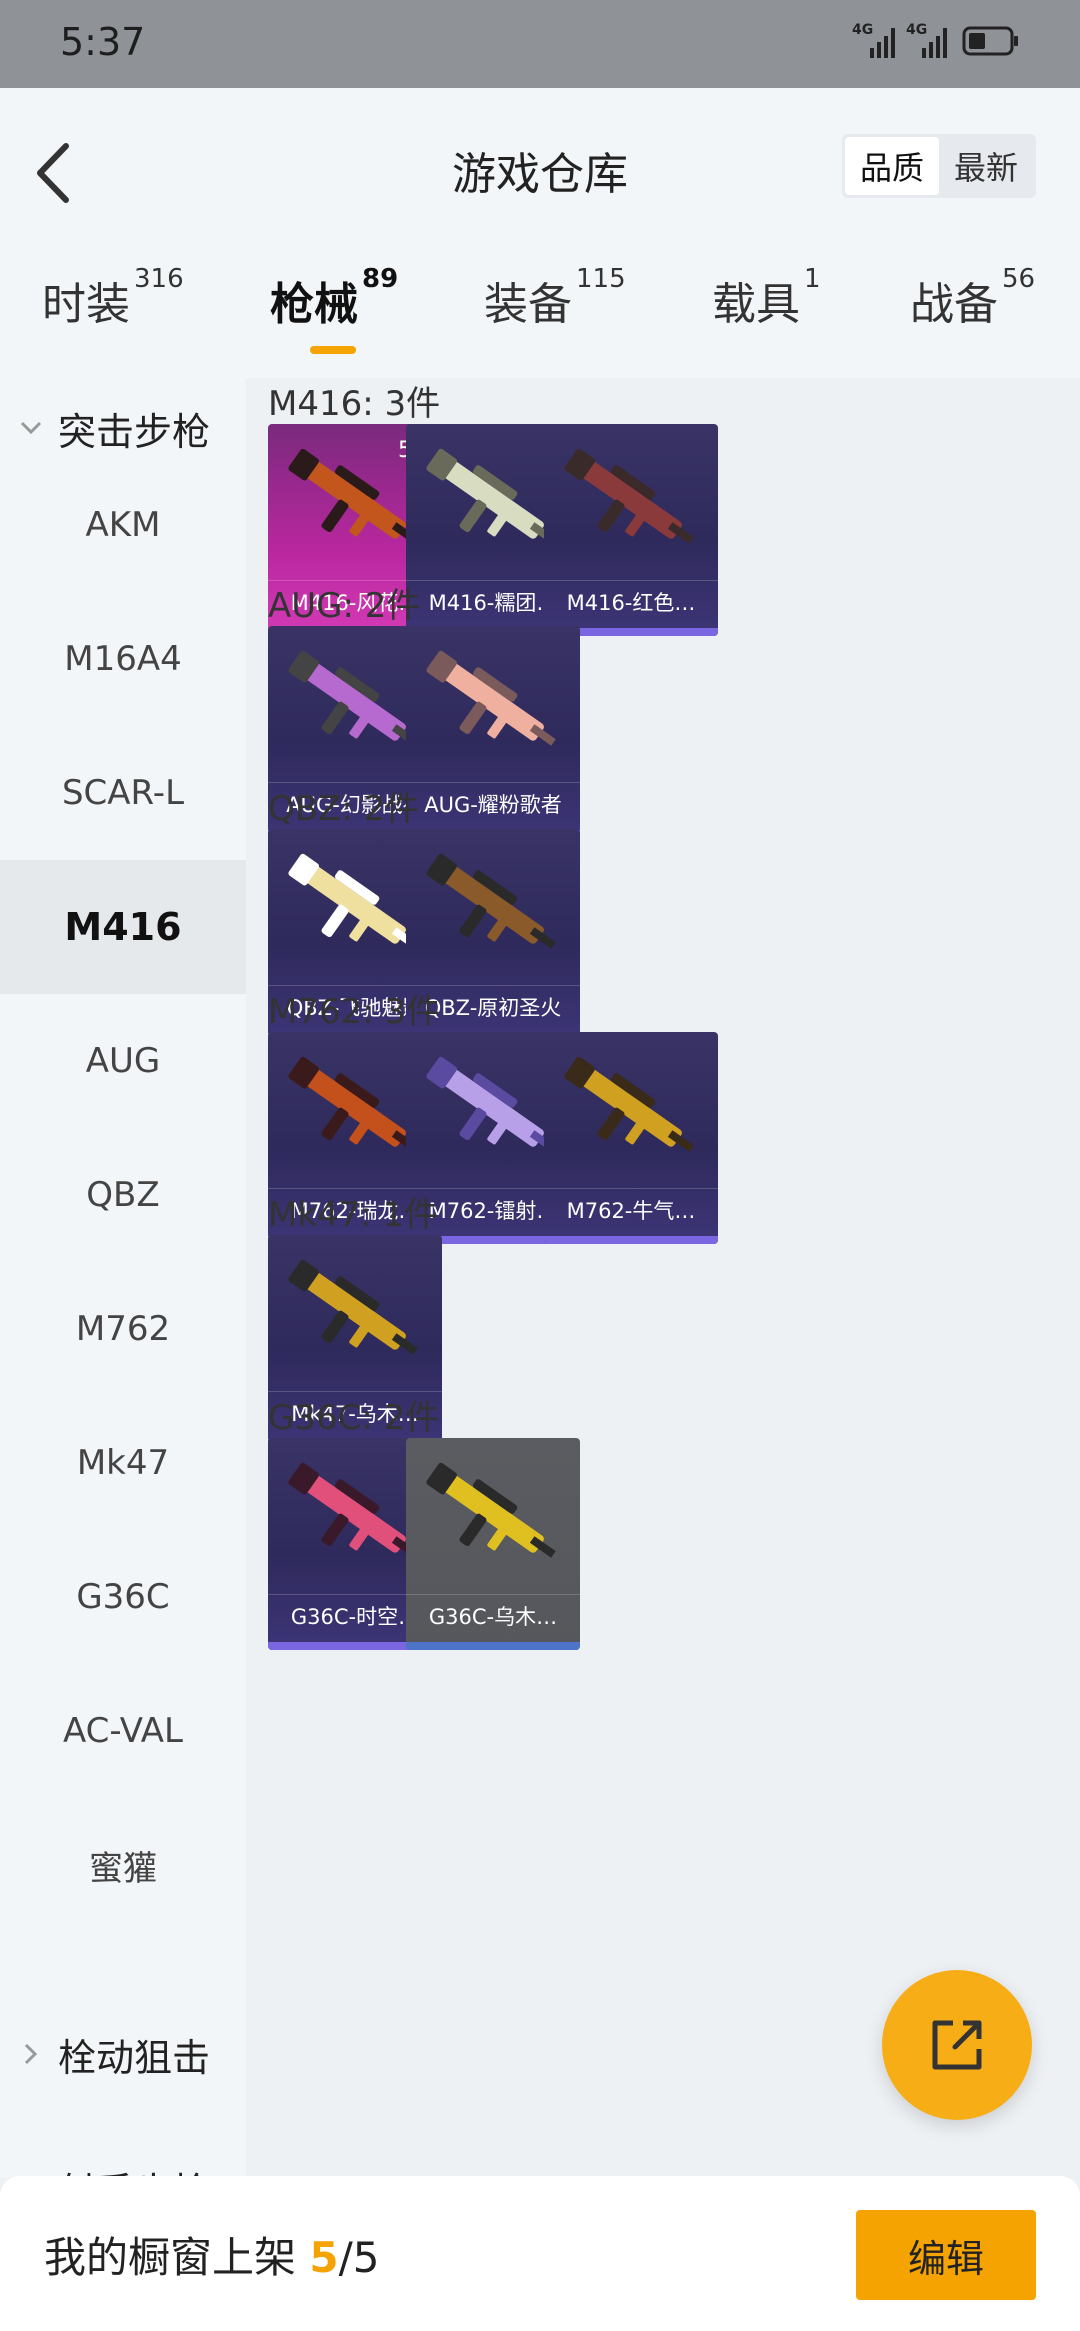 The height and width of the screenshot is (2331, 1080). I want to click on sidebar-group-marksman: 射手步枪, so click(123, 2158).